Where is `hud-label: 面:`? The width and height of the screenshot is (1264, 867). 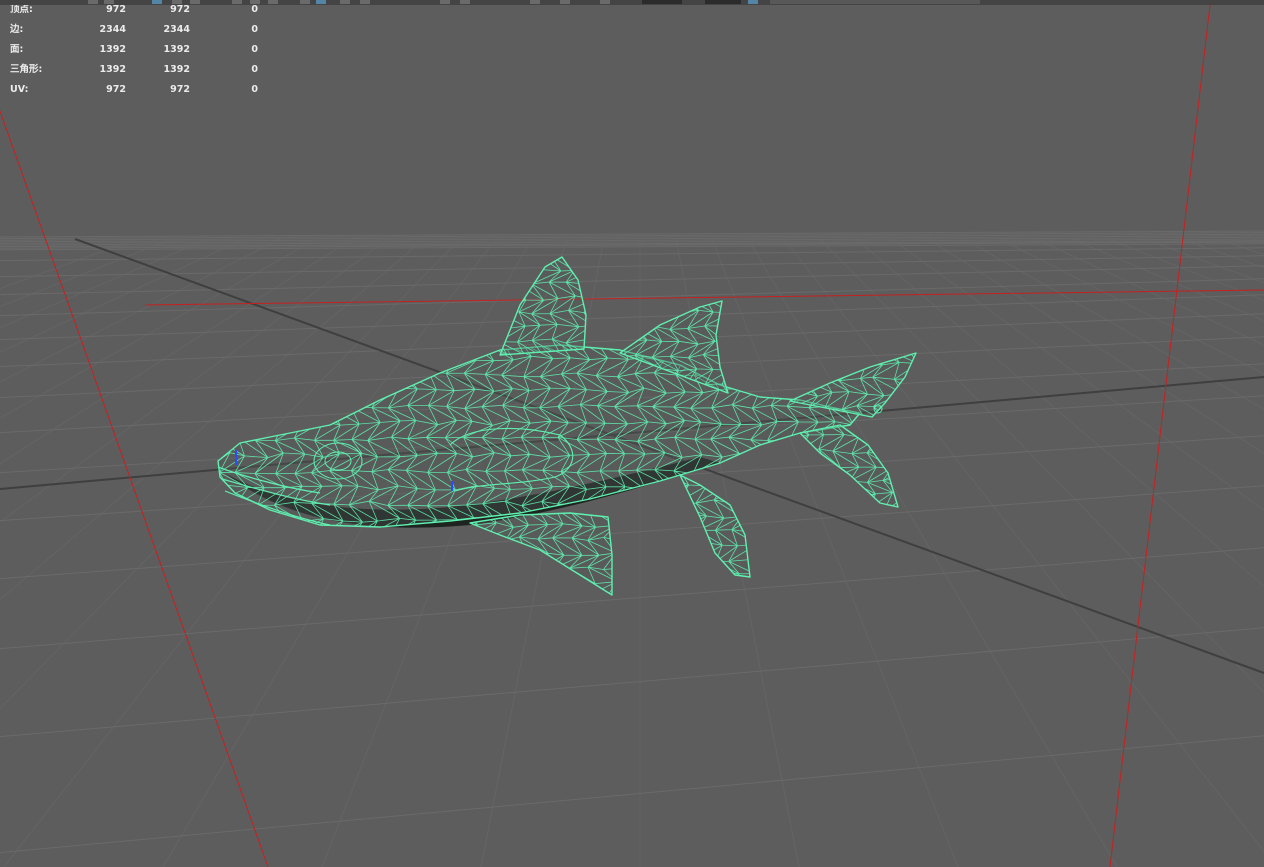
hud-label: 面: is located at coordinates (17, 49).